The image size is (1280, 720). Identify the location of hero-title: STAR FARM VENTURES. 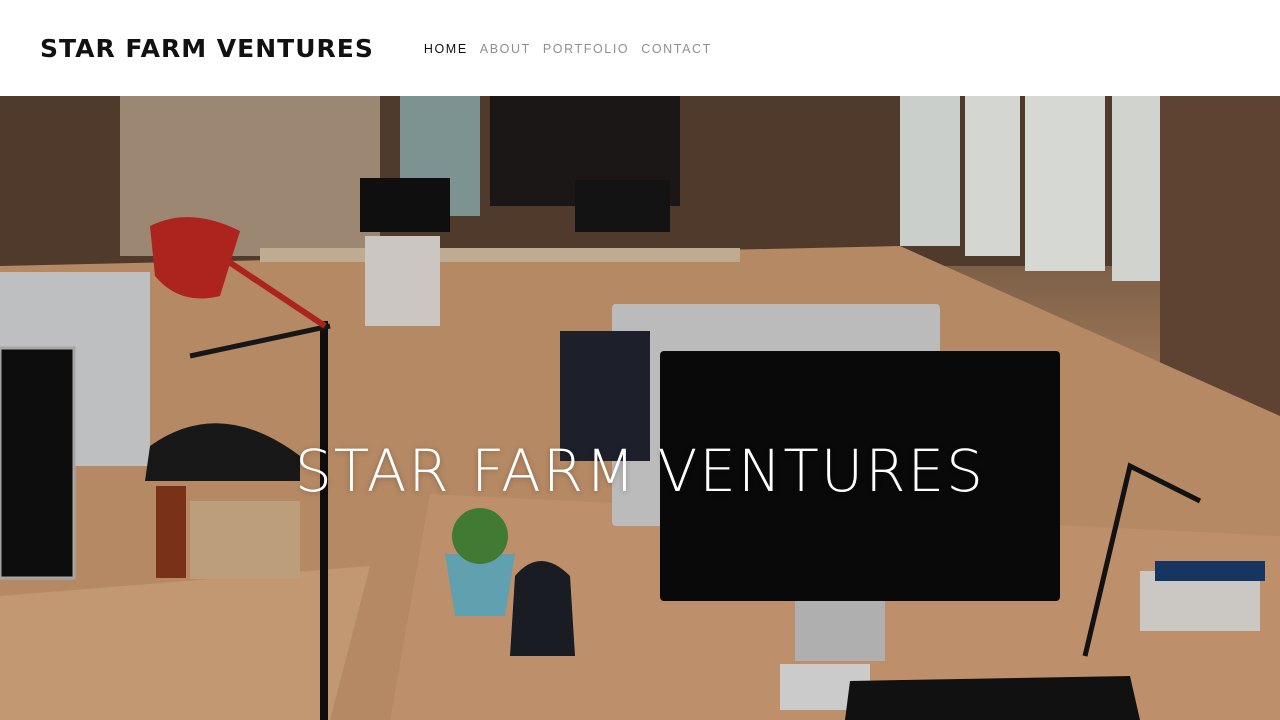
(639, 470).